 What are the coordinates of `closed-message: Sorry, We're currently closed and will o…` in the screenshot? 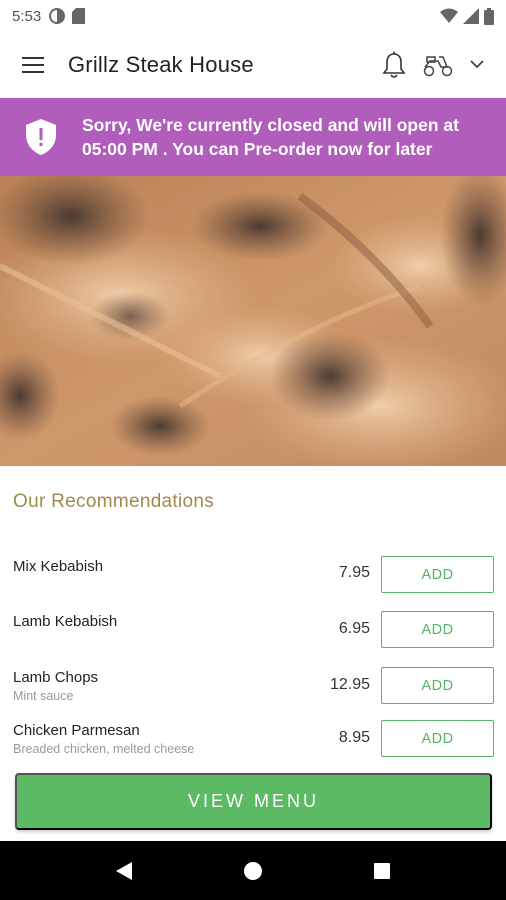 It's located at (270, 137).